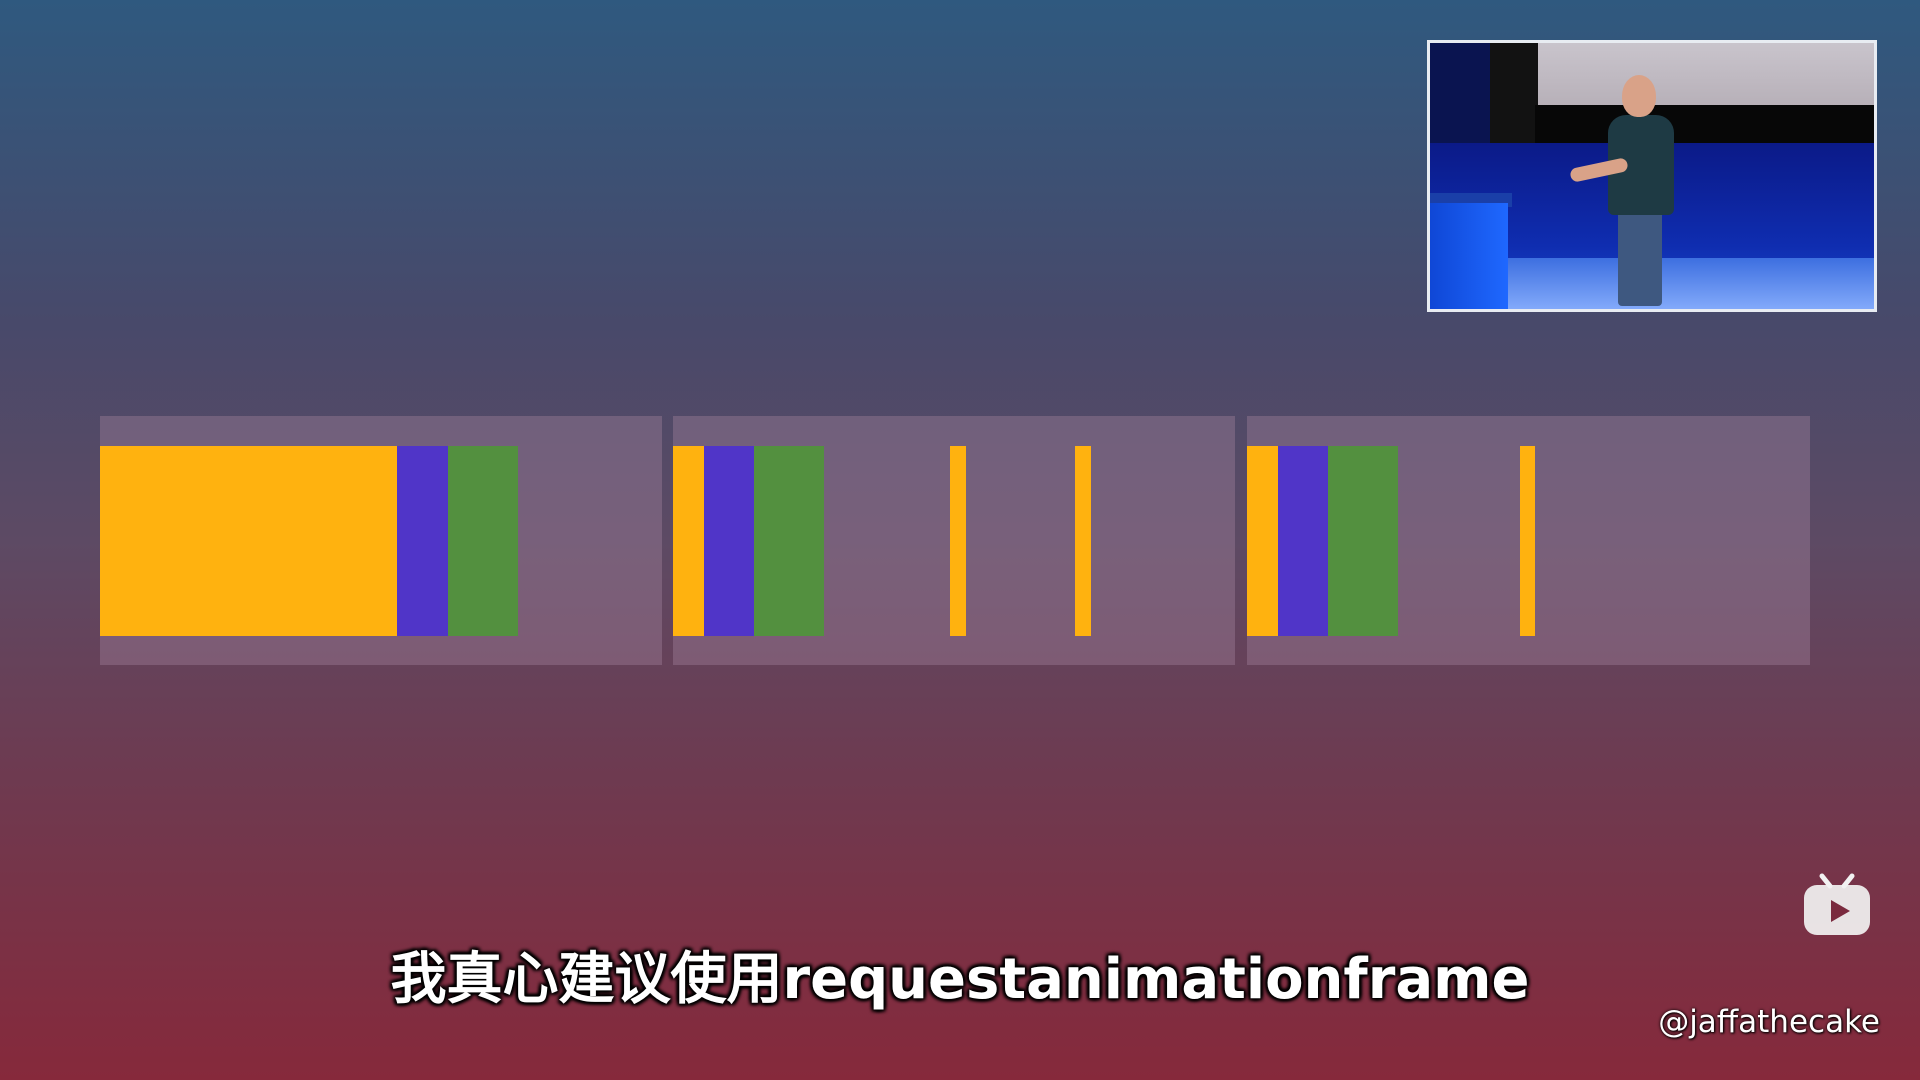 The image size is (1920, 1080). Describe the element at coordinates (960, 979) in the screenshot. I see `subtitle-caption: 我真心建议使用requestanimationframe` at that location.